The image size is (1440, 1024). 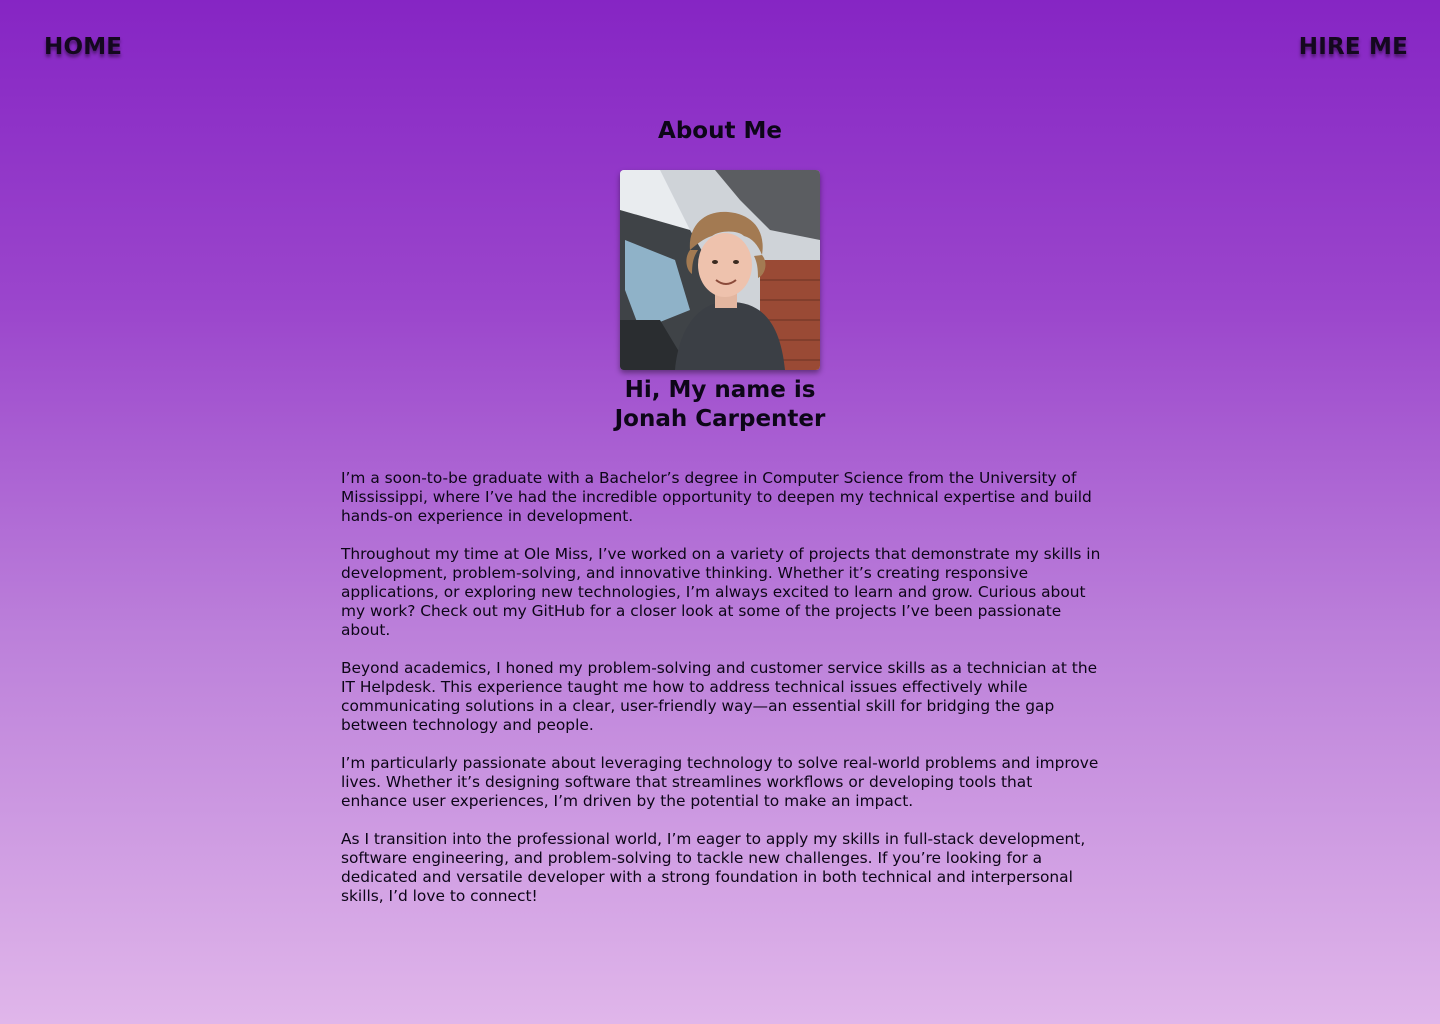 I want to click on nav-hire-me-link: HIRE ME, so click(x=1353, y=47).